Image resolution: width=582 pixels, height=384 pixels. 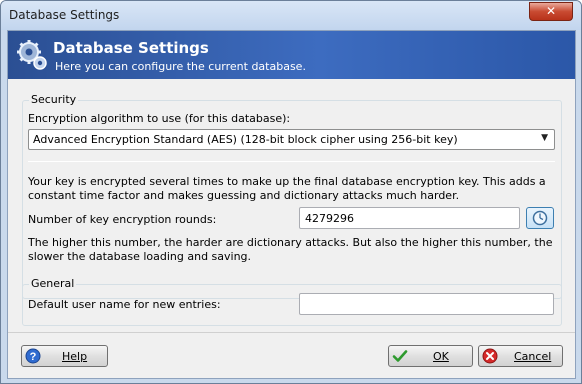 I want to click on rounds-input-value: 4279296, so click(x=329, y=218).